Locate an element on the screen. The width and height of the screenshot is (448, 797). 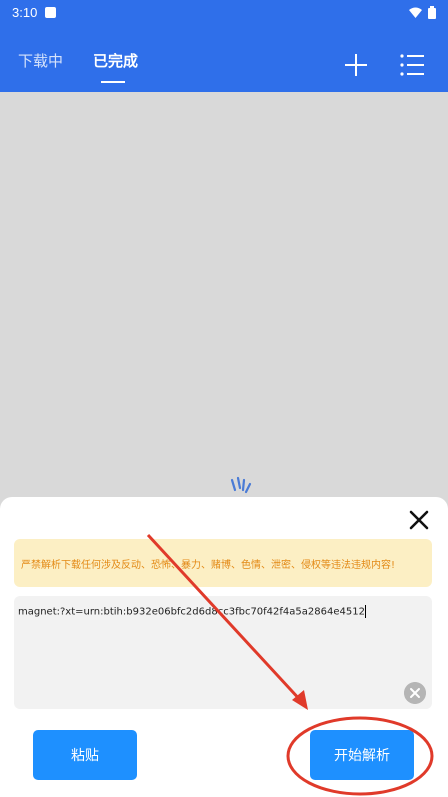
wifi-icon is located at coordinates (415, 12).